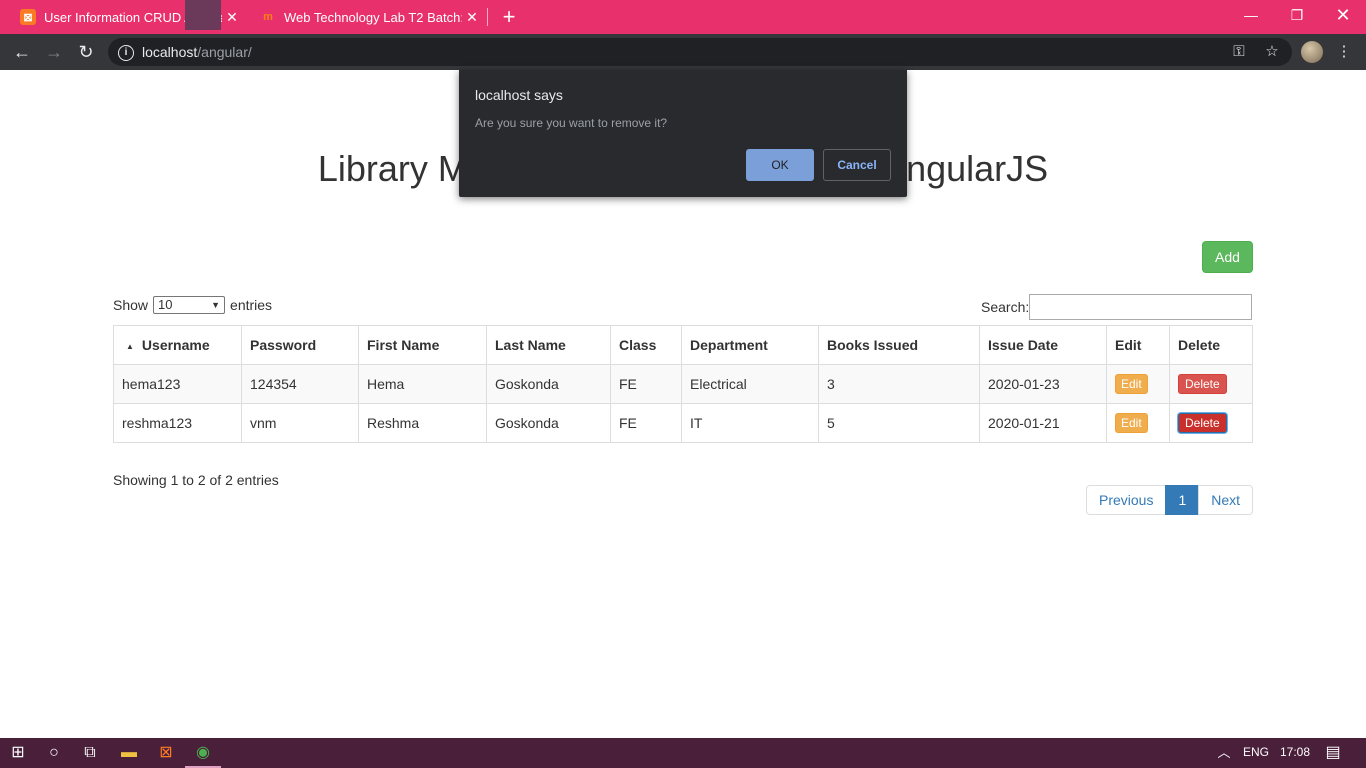 This screenshot has height=768, width=1366. Describe the element at coordinates (750, 423) in the screenshot. I see `cell-department: IT` at that location.